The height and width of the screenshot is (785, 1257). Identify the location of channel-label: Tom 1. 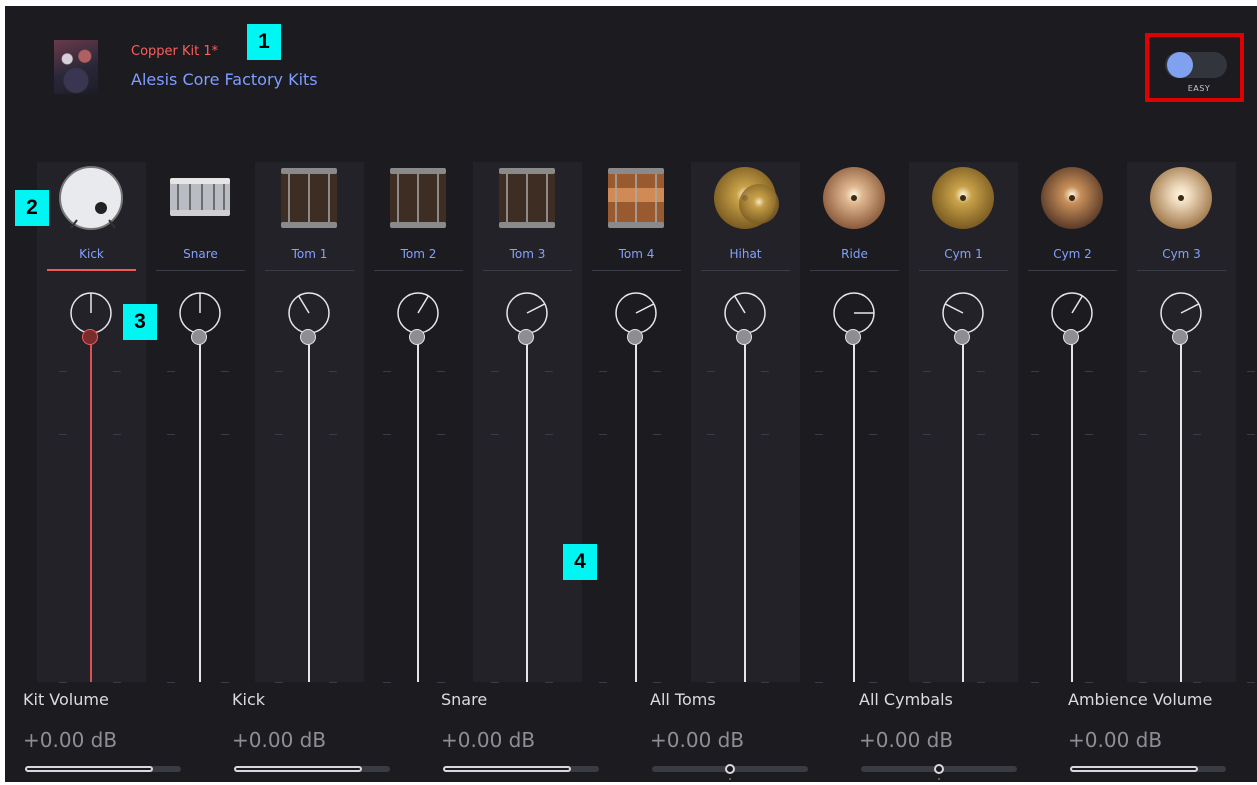
(309, 254).